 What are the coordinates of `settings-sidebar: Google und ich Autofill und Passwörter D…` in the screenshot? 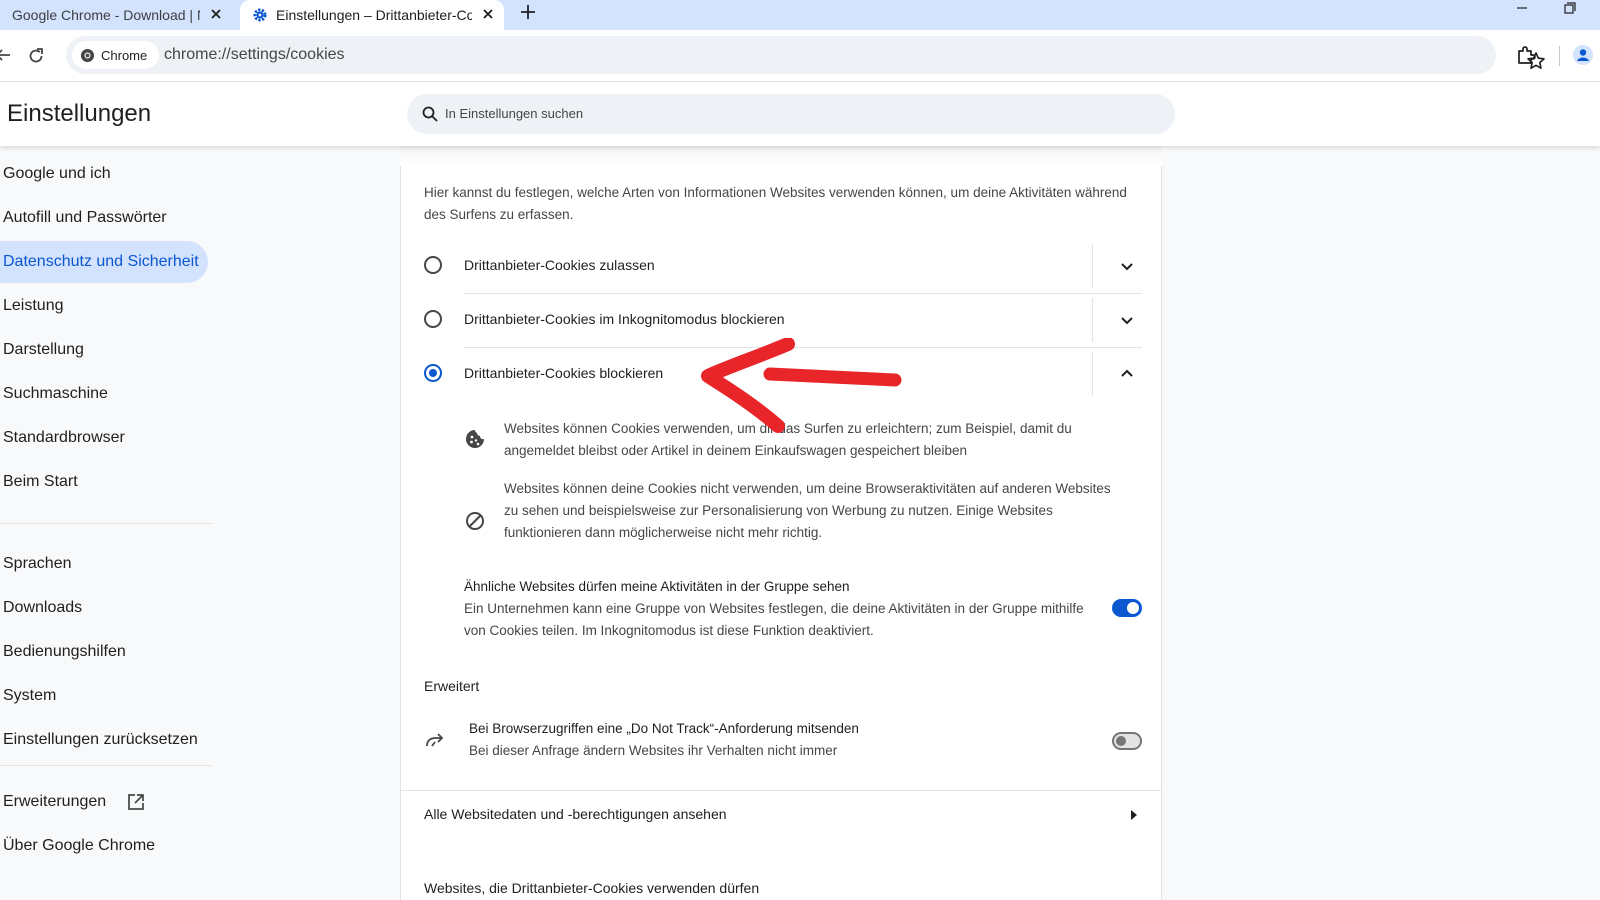 It's located at (110, 523).